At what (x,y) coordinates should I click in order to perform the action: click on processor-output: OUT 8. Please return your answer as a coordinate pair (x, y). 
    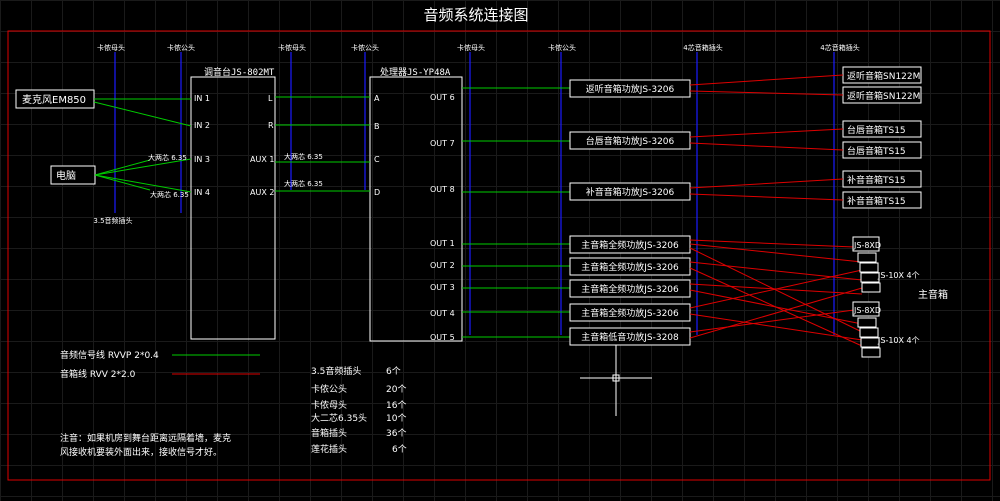
    Looking at the image, I should click on (442, 189).